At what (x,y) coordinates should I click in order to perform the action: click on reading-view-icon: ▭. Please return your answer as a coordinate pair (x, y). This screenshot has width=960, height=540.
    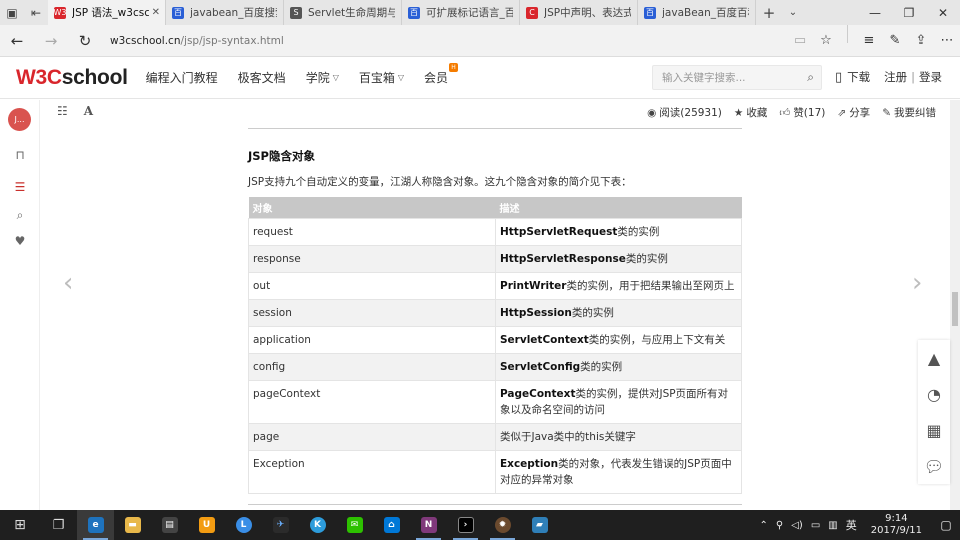
    Looking at the image, I should click on (800, 41).